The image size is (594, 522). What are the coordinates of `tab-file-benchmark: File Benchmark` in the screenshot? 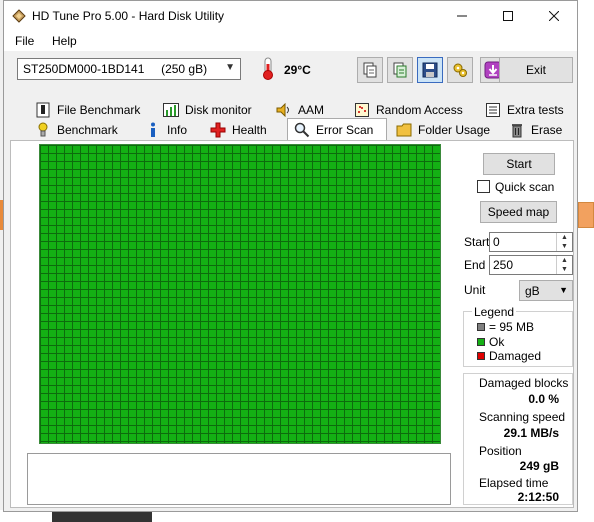 It's located at (89, 110).